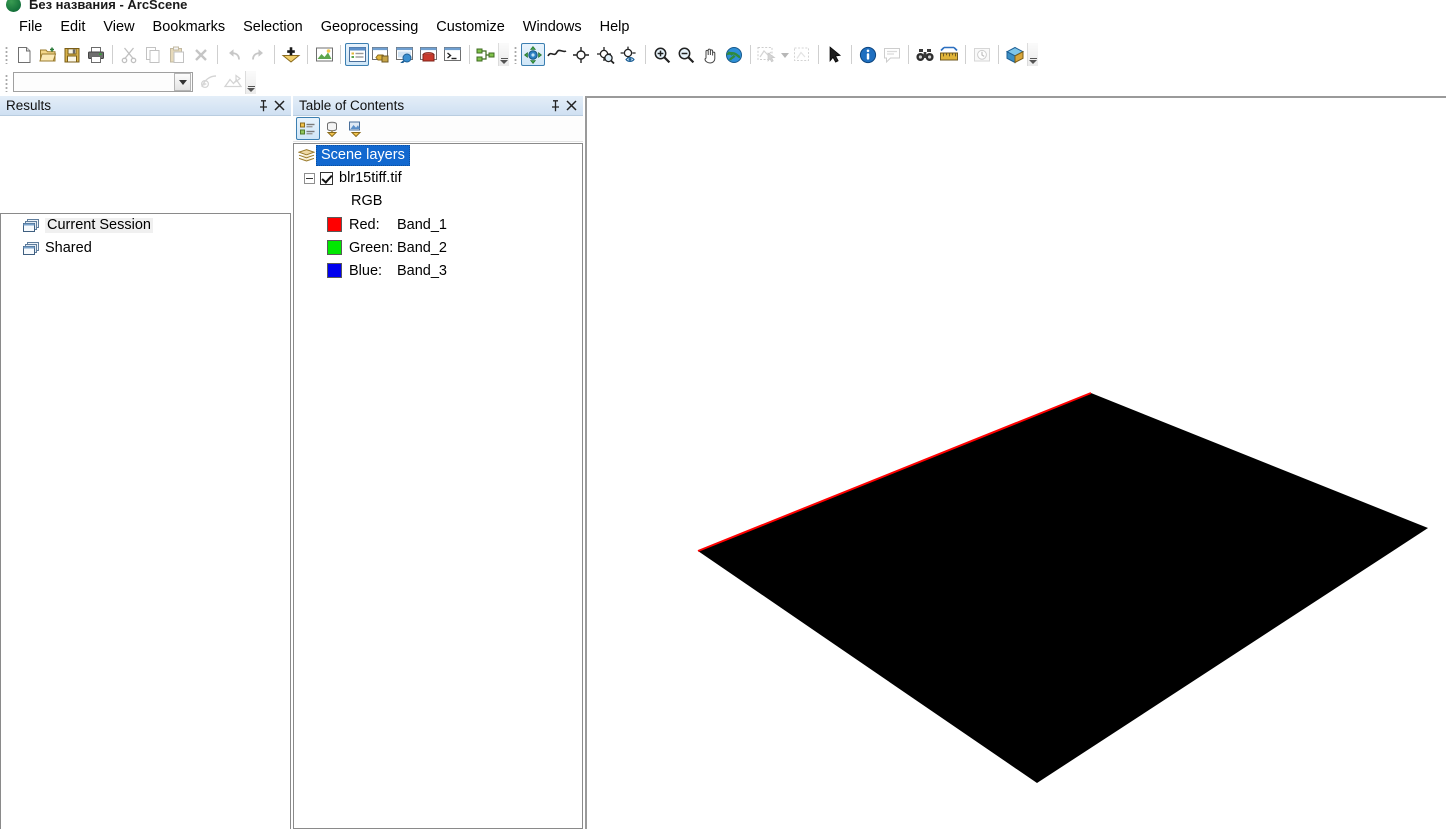 The width and height of the screenshot is (1446, 829). What do you see at coordinates (334, 247) in the screenshot?
I see `green-band-color-swatch` at bounding box center [334, 247].